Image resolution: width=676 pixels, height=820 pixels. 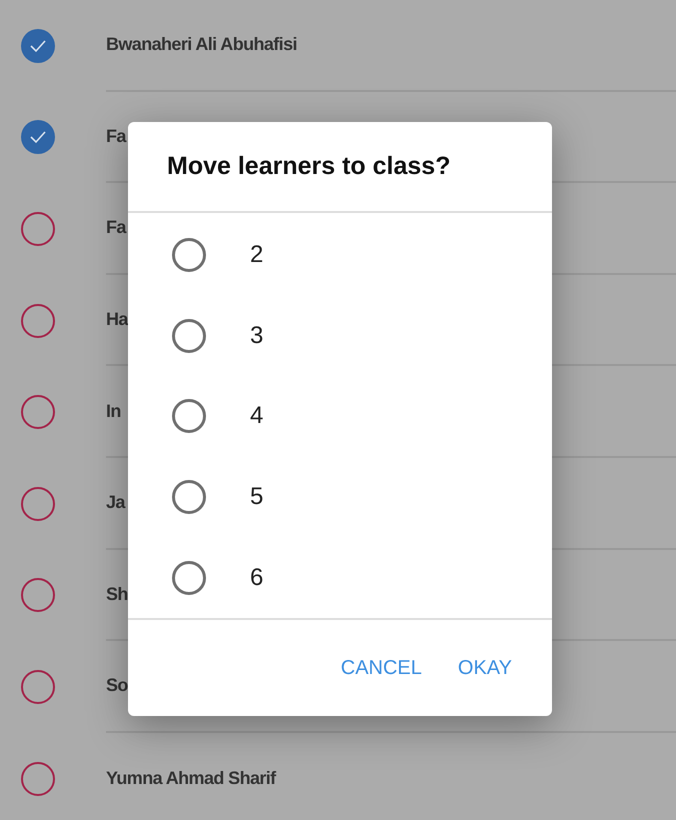 What do you see at coordinates (117, 594) in the screenshot?
I see `learner-name: Sh` at bounding box center [117, 594].